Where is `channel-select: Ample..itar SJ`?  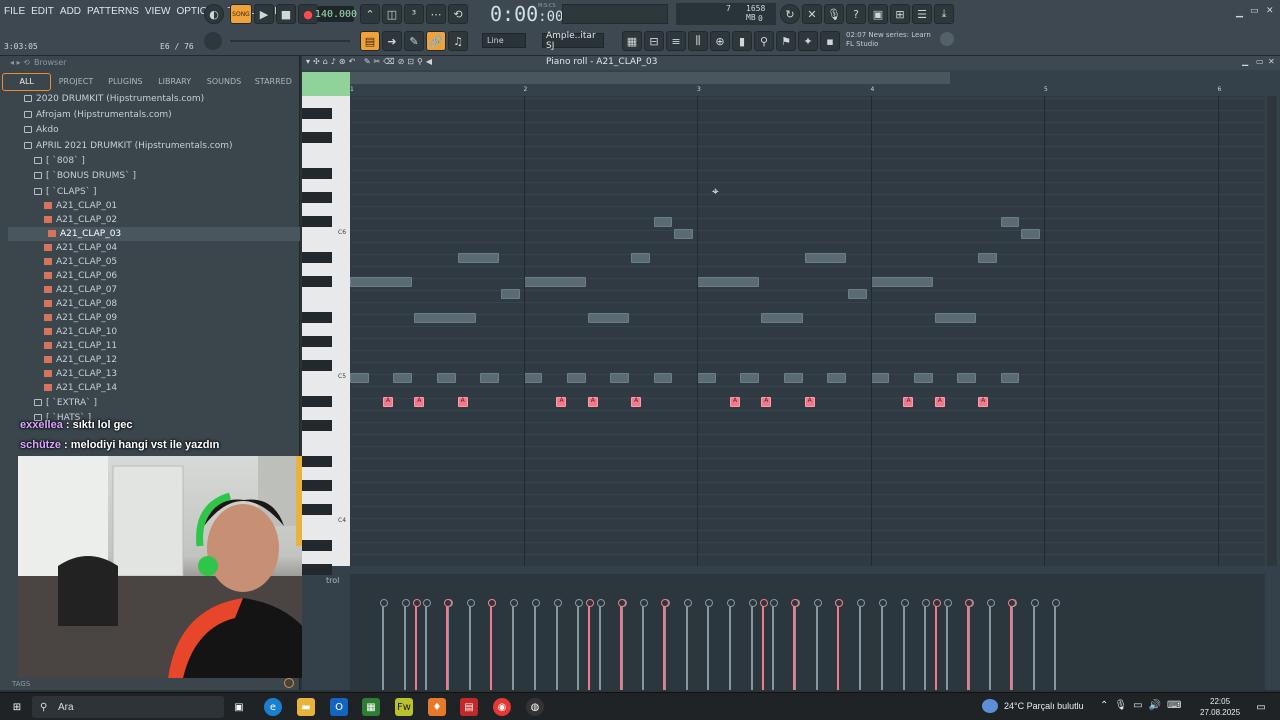 channel-select: Ample..itar SJ is located at coordinates (573, 41).